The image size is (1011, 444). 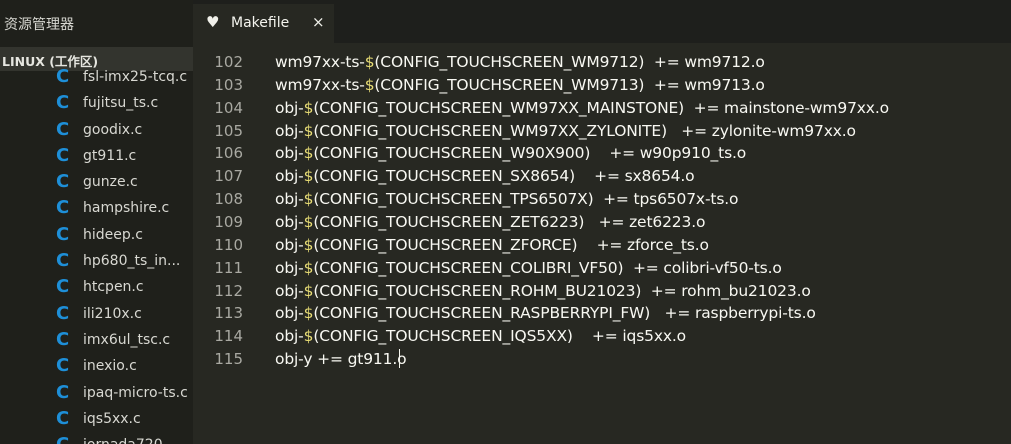 What do you see at coordinates (96, 77) in the screenshot?
I see `file-item: Cfsl-imx25-tcq.c` at bounding box center [96, 77].